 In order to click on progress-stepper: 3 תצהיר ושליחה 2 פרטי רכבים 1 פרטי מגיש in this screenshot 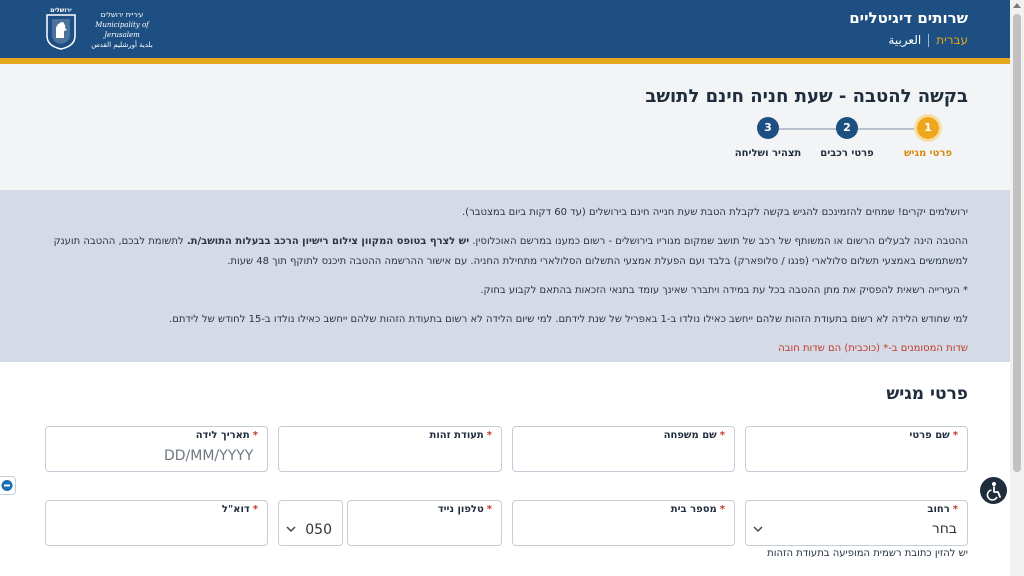, I will do `click(845, 141)`.